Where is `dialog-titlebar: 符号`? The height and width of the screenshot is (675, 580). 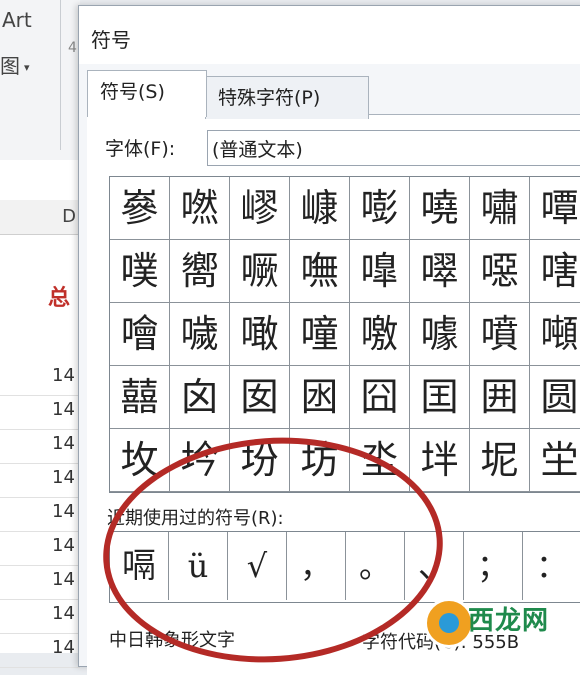 dialog-titlebar: 符号 is located at coordinates (329, 35).